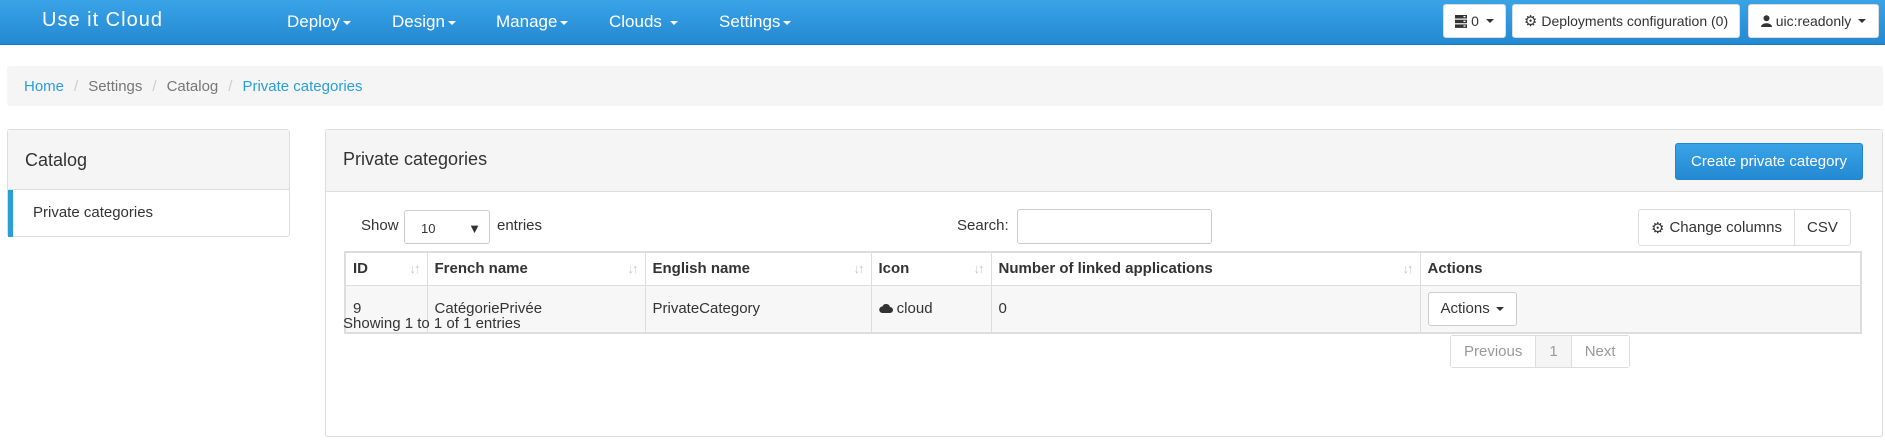 This screenshot has width=1885, height=443. What do you see at coordinates (1461, 21) in the screenshot?
I see `server-icon` at bounding box center [1461, 21].